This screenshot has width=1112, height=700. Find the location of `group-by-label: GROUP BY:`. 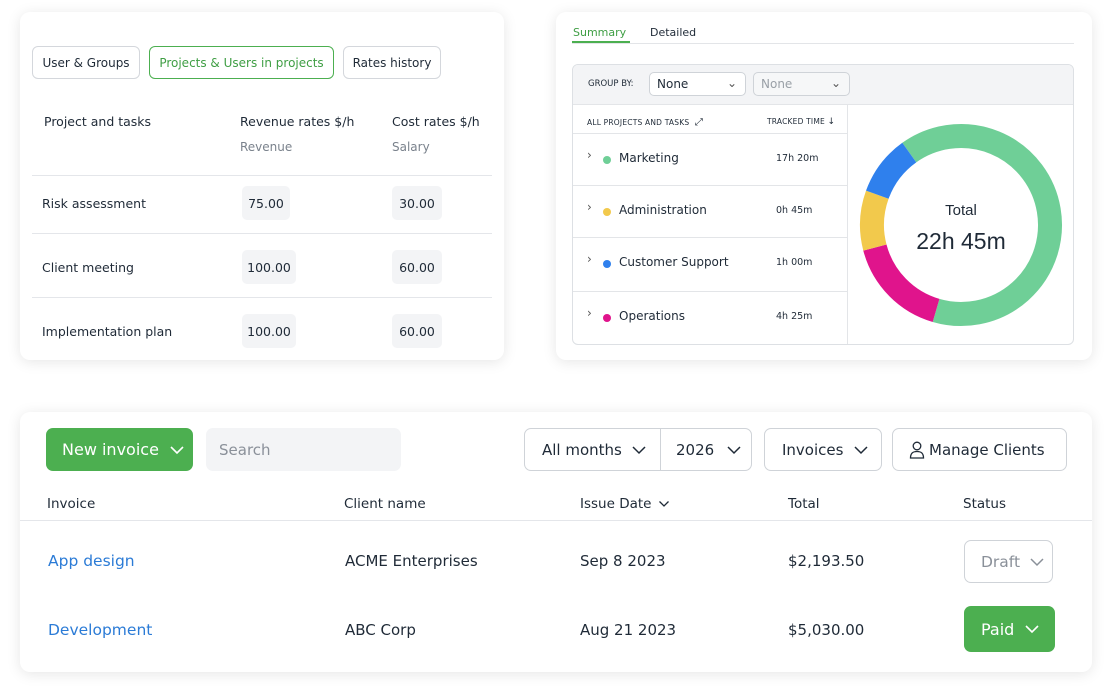

group-by-label: GROUP BY: is located at coordinates (611, 84).